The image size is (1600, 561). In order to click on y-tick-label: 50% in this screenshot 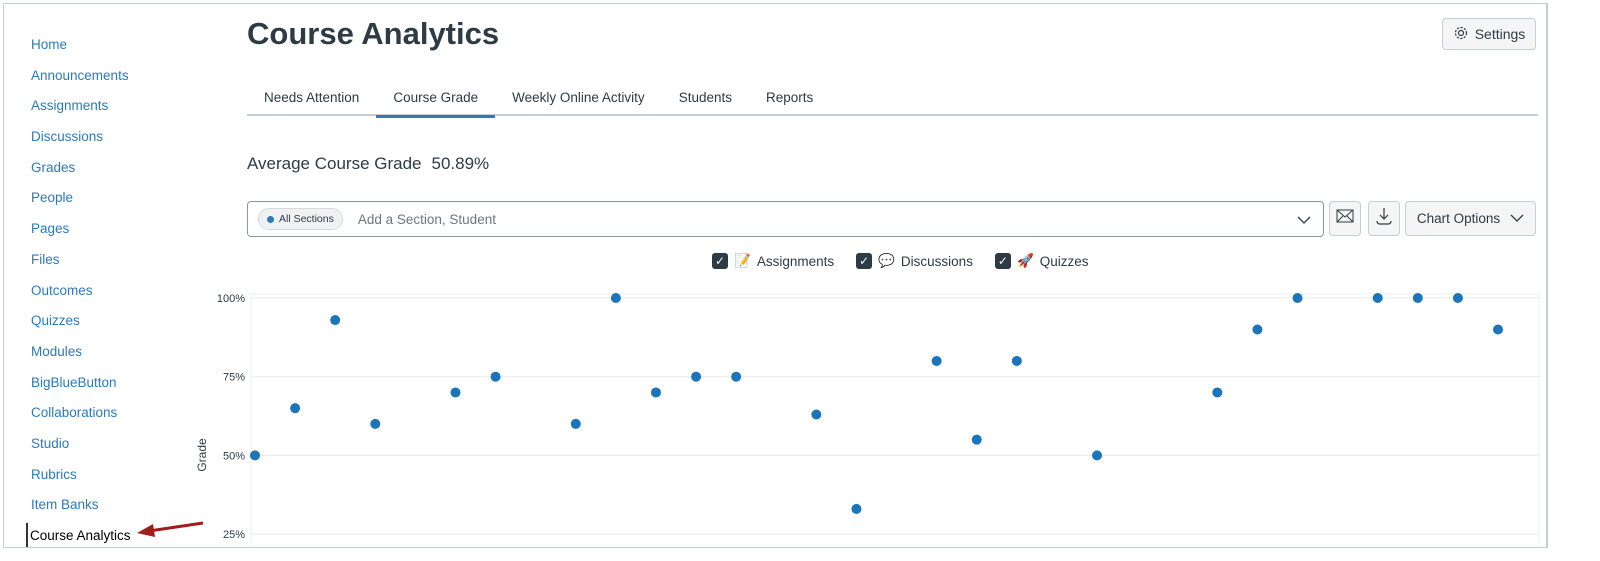, I will do `click(234, 456)`.